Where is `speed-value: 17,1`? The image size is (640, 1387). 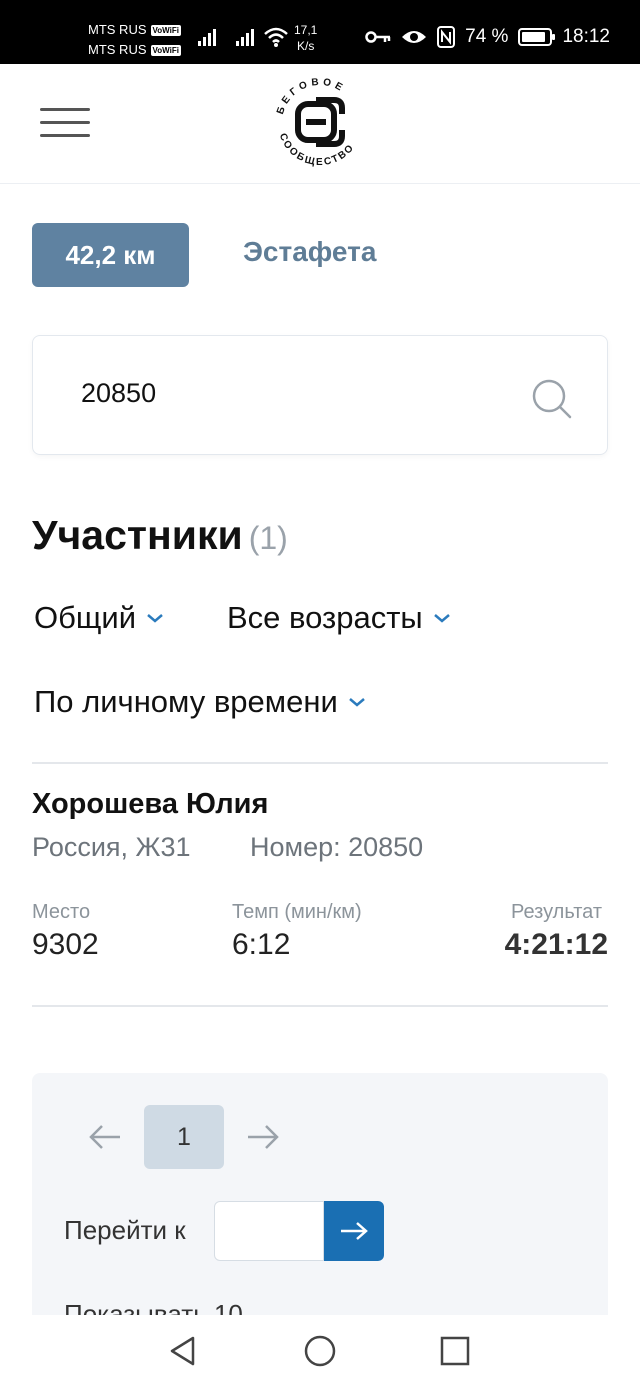
speed-value: 17,1 is located at coordinates (306, 30).